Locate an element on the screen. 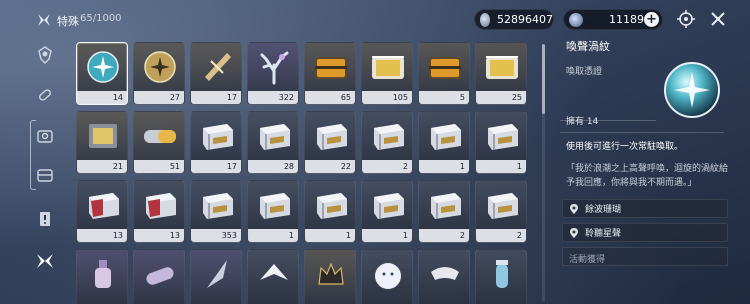 The width and height of the screenshot is (750, 304). emblem-icon is located at coordinates (45, 55).